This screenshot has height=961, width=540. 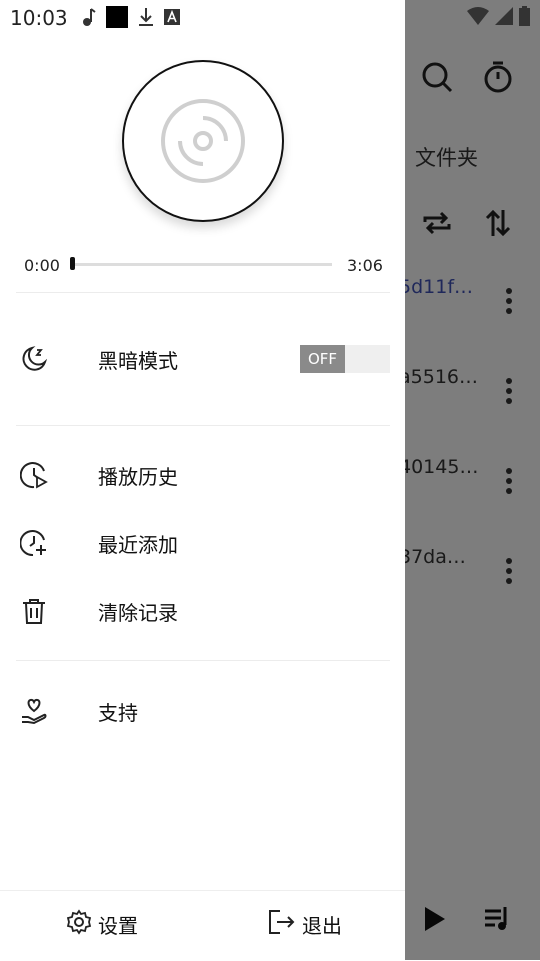 I want to click on music-note-icon, so click(x=88, y=19).